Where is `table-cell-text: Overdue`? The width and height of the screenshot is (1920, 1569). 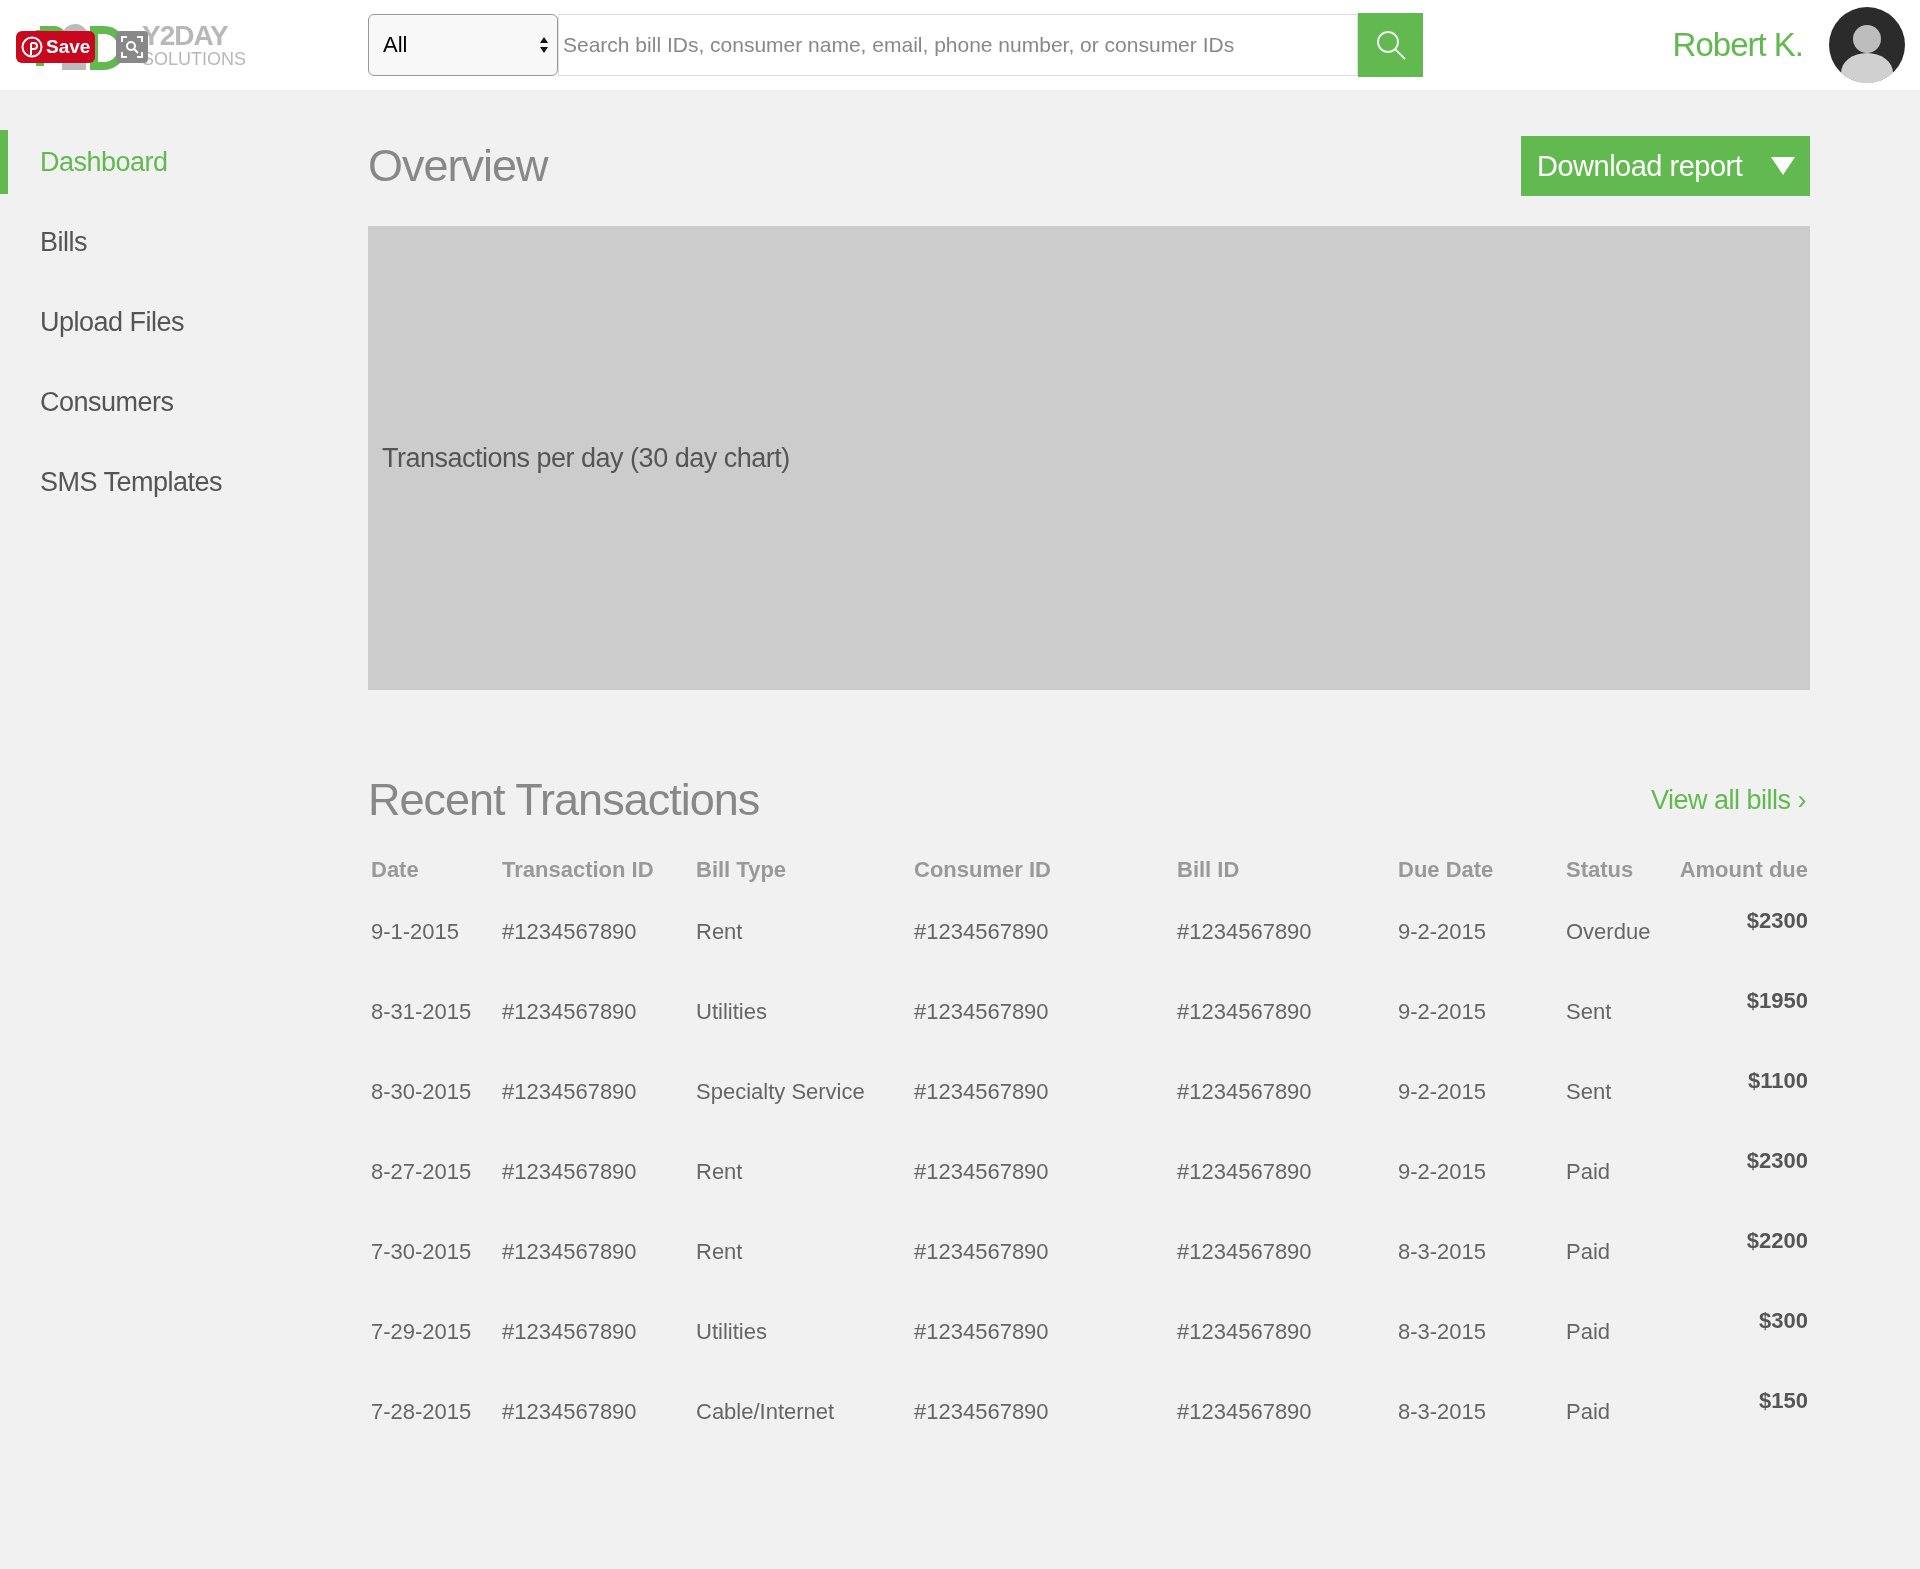
table-cell-text: Overdue is located at coordinates (1608, 932).